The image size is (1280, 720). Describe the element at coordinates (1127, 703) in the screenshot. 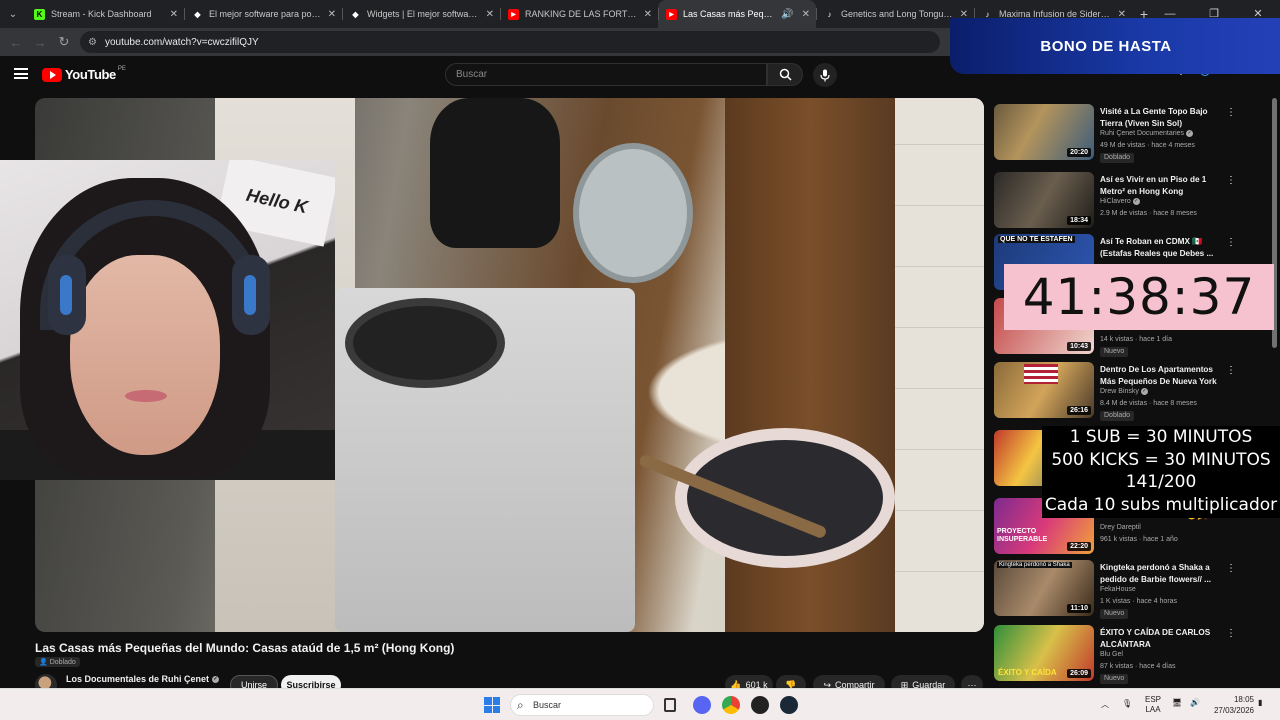

I see `microphone-tray-icon: 🎙` at that location.